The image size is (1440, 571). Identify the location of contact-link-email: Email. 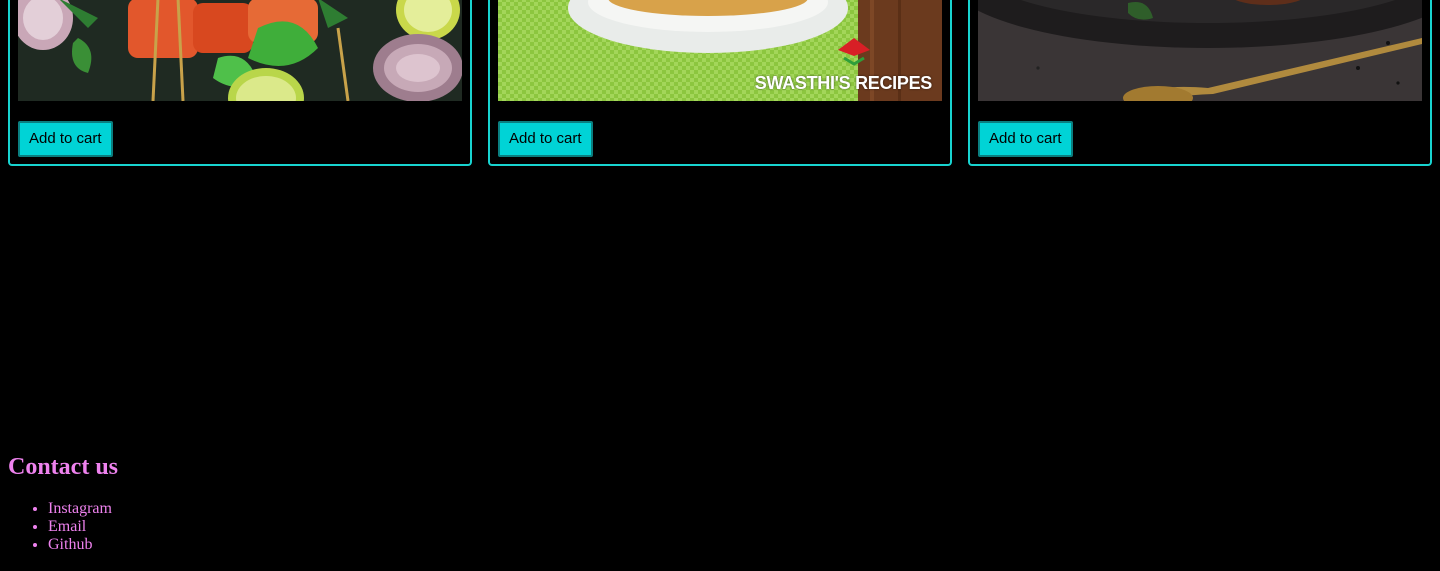
(83, 527).